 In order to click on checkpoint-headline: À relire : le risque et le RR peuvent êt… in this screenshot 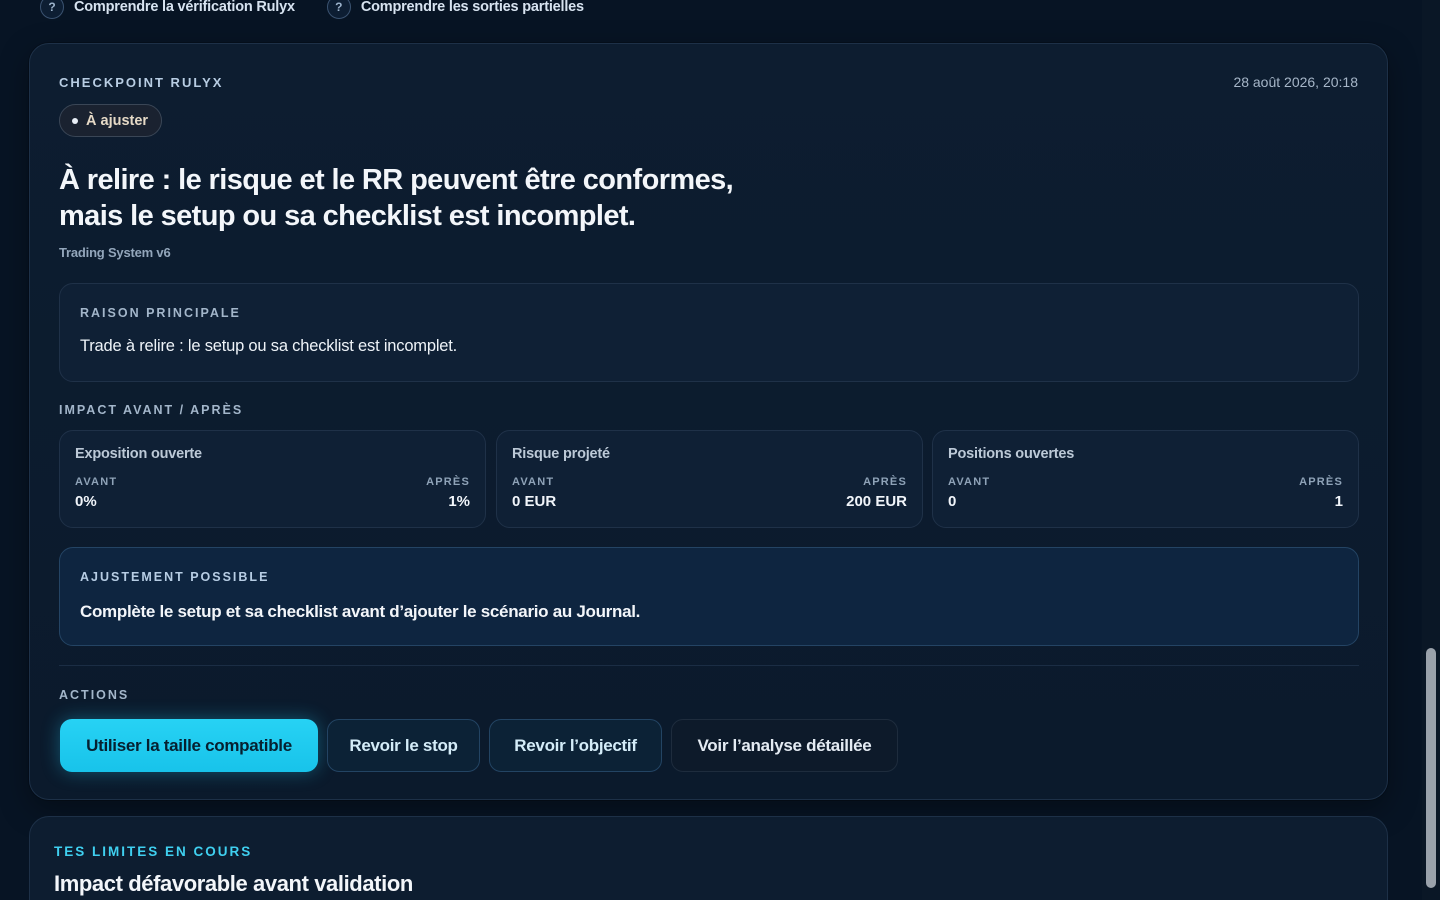, I will do `click(439, 198)`.